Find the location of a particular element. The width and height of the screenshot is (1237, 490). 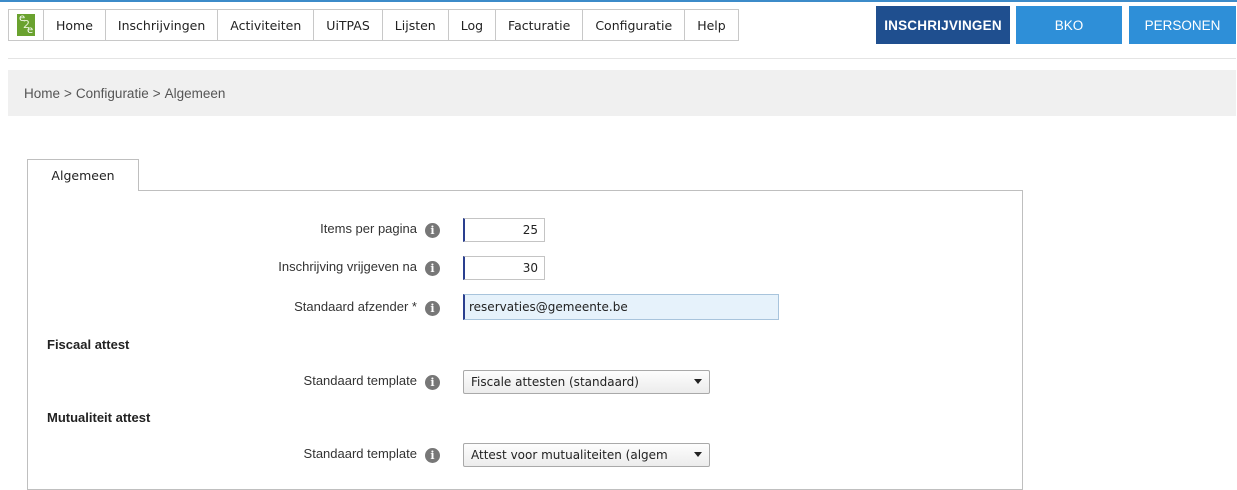

nav-item-activiteiten: Activiteiten is located at coordinates (266, 25).